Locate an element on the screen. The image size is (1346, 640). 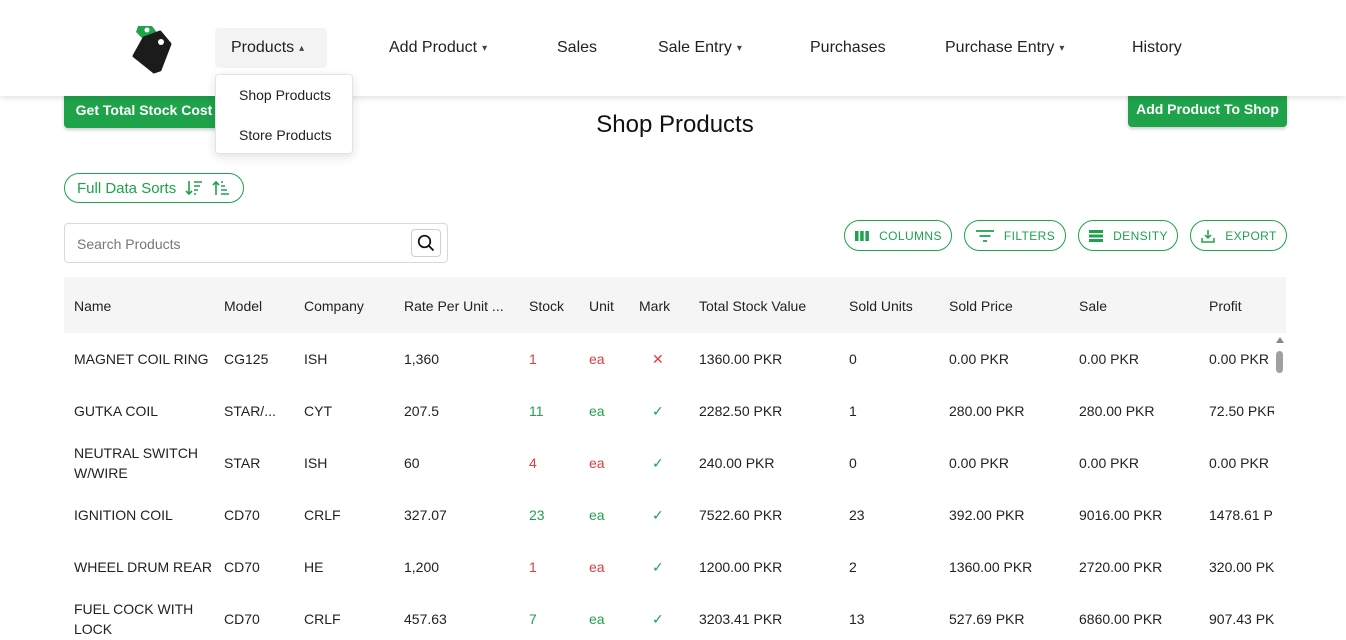
cell-total-stock-value: 240.00 PKR is located at coordinates (737, 463).